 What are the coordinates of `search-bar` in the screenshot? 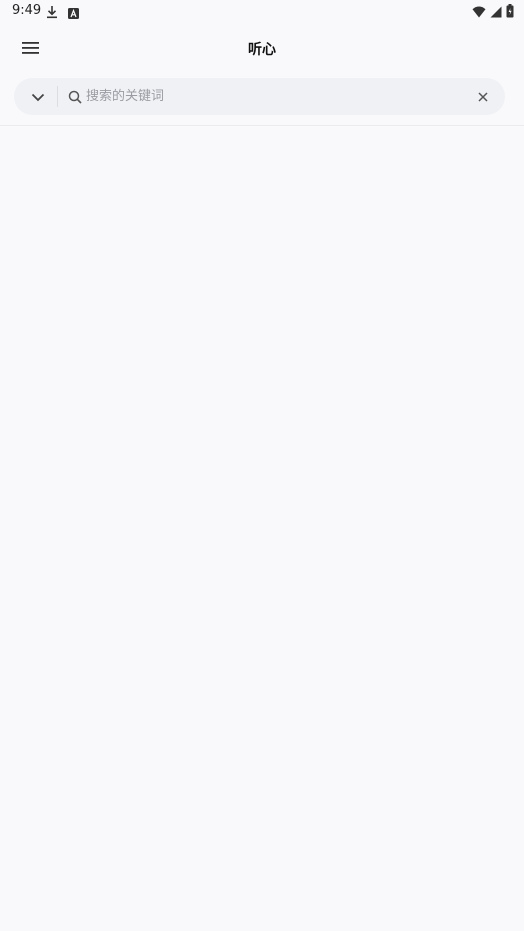 It's located at (259, 96).